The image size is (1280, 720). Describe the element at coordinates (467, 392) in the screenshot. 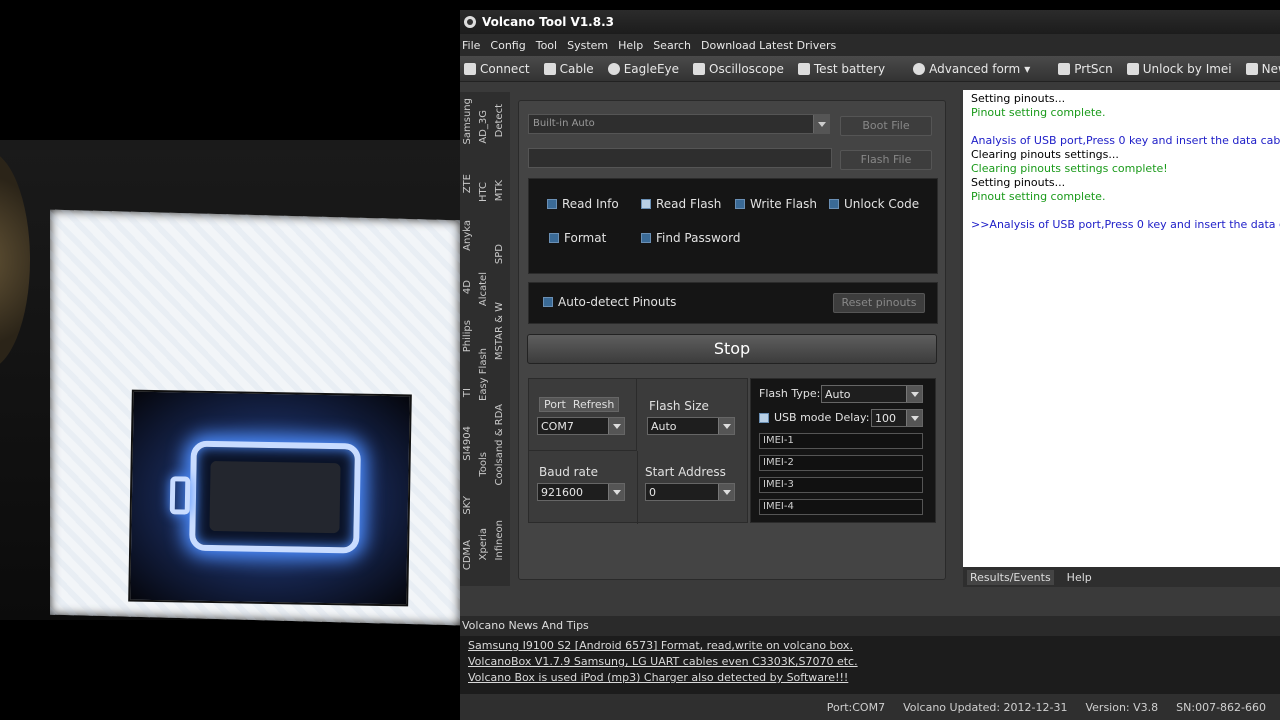

I see `tab-ti: TI` at that location.